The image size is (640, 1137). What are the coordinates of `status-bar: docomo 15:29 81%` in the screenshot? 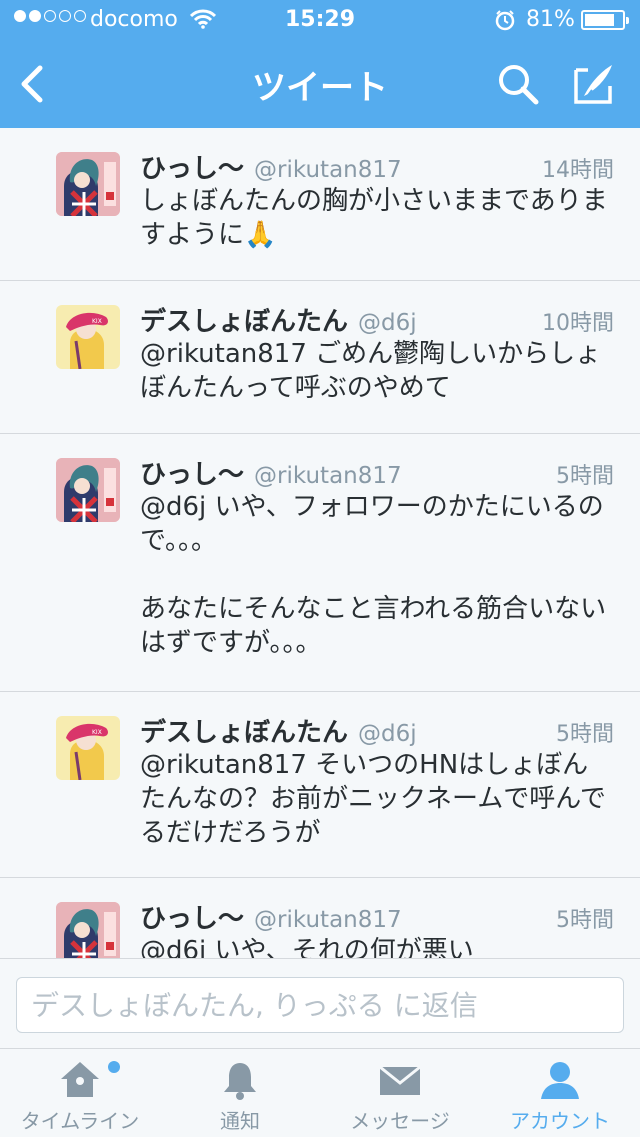 It's located at (320, 20).